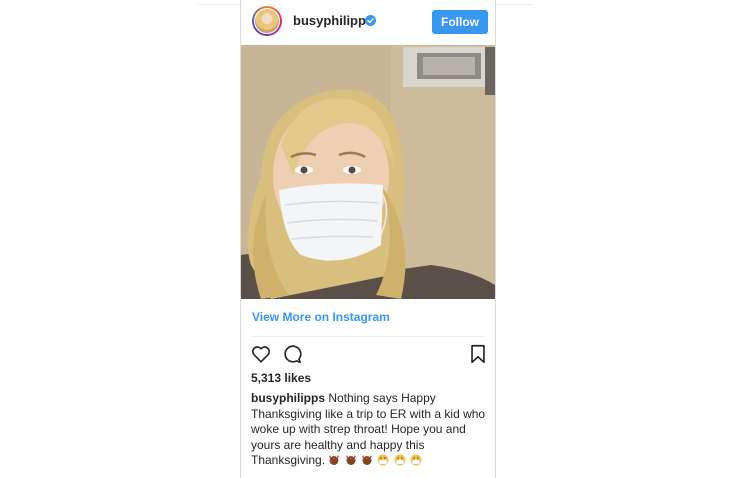 The width and height of the screenshot is (738, 478). What do you see at coordinates (333, 20) in the screenshot?
I see `username-link: busyphilipps` at bounding box center [333, 20].